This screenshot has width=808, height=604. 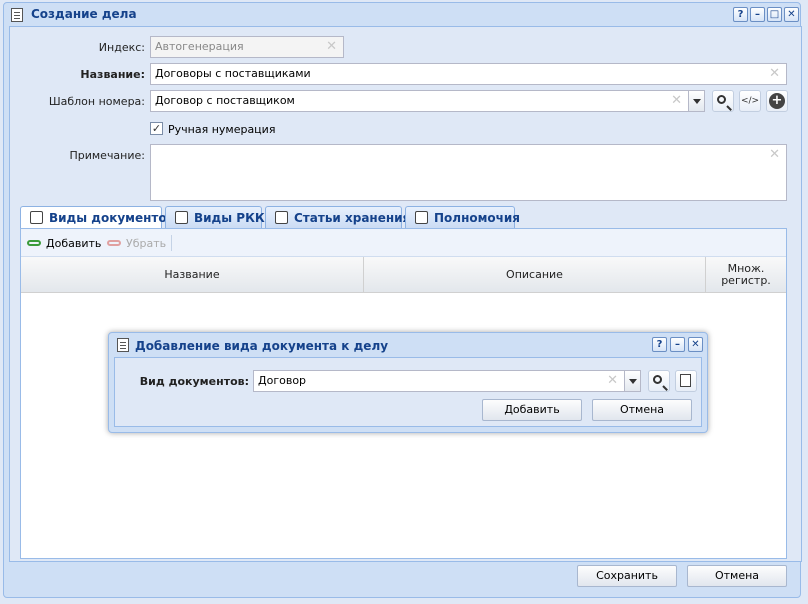 I want to click on panel-toolbar: Добавить Убрать, so click(x=403, y=243).